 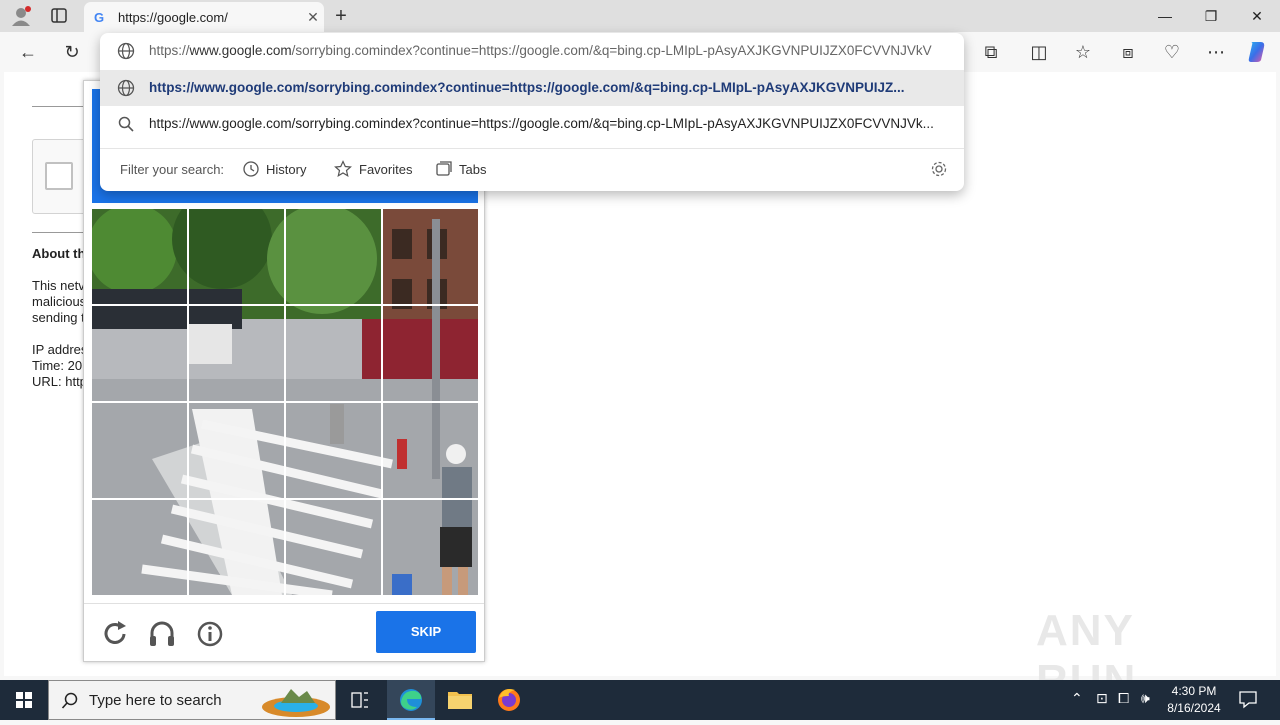 What do you see at coordinates (59, 176) in the screenshot?
I see `recaptcha-checkbox` at bounding box center [59, 176].